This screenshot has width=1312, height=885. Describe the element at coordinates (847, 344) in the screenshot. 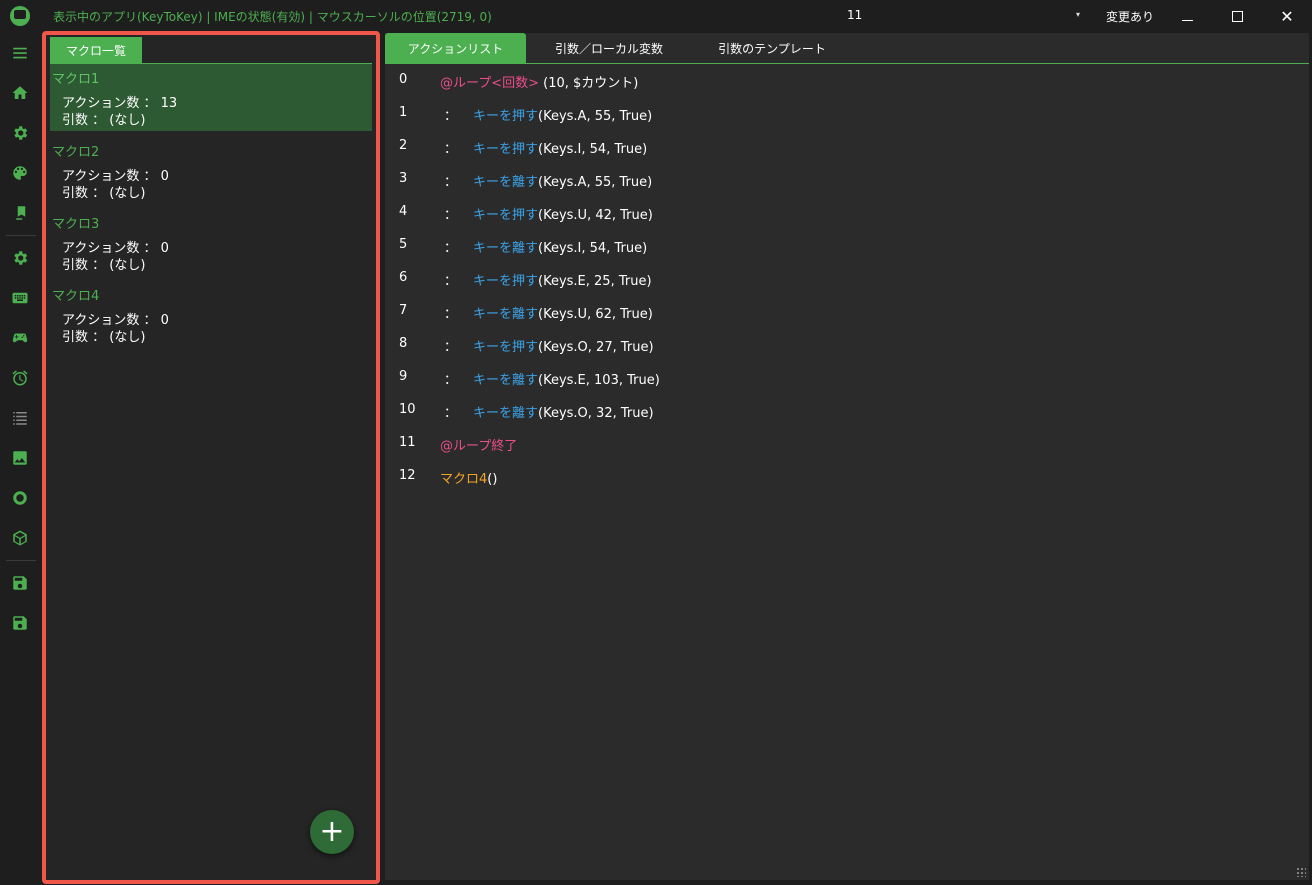

I see `action-row: 8 ： キーを押す(Keys.O, 27, True)` at that location.